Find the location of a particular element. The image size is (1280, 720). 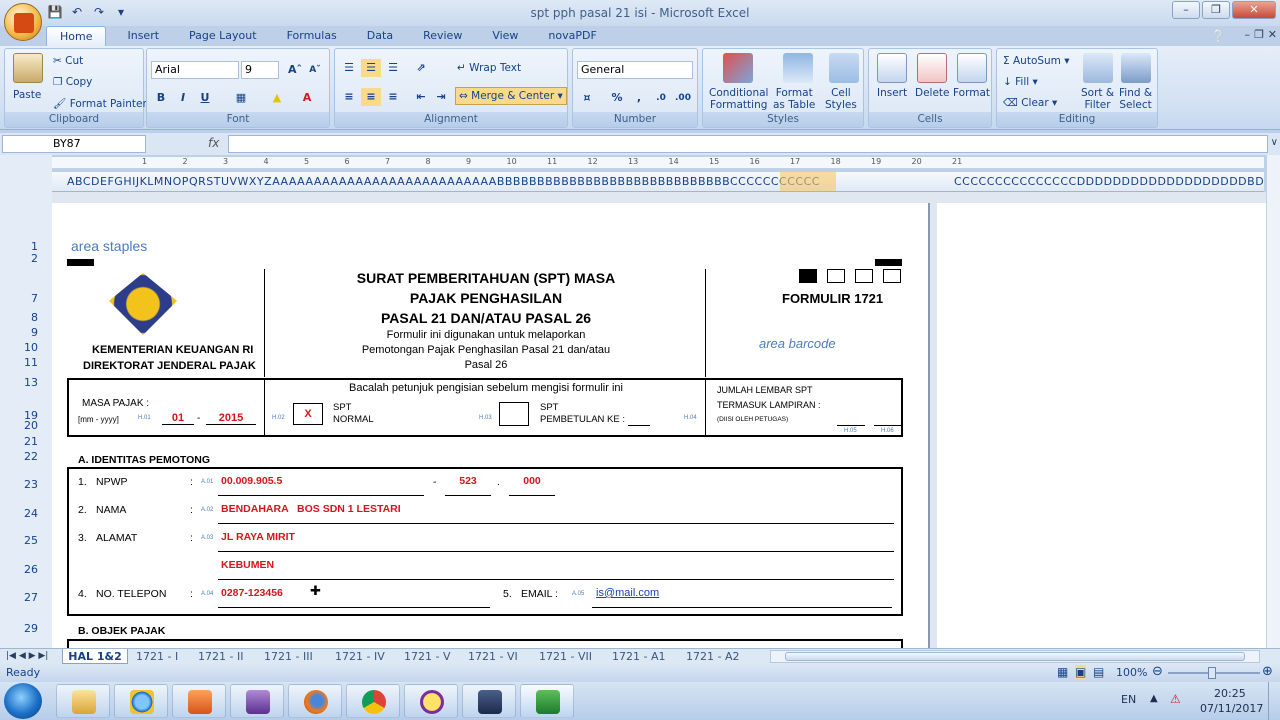

zoom-in-icon: ⊕ is located at coordinates (1267, 671).